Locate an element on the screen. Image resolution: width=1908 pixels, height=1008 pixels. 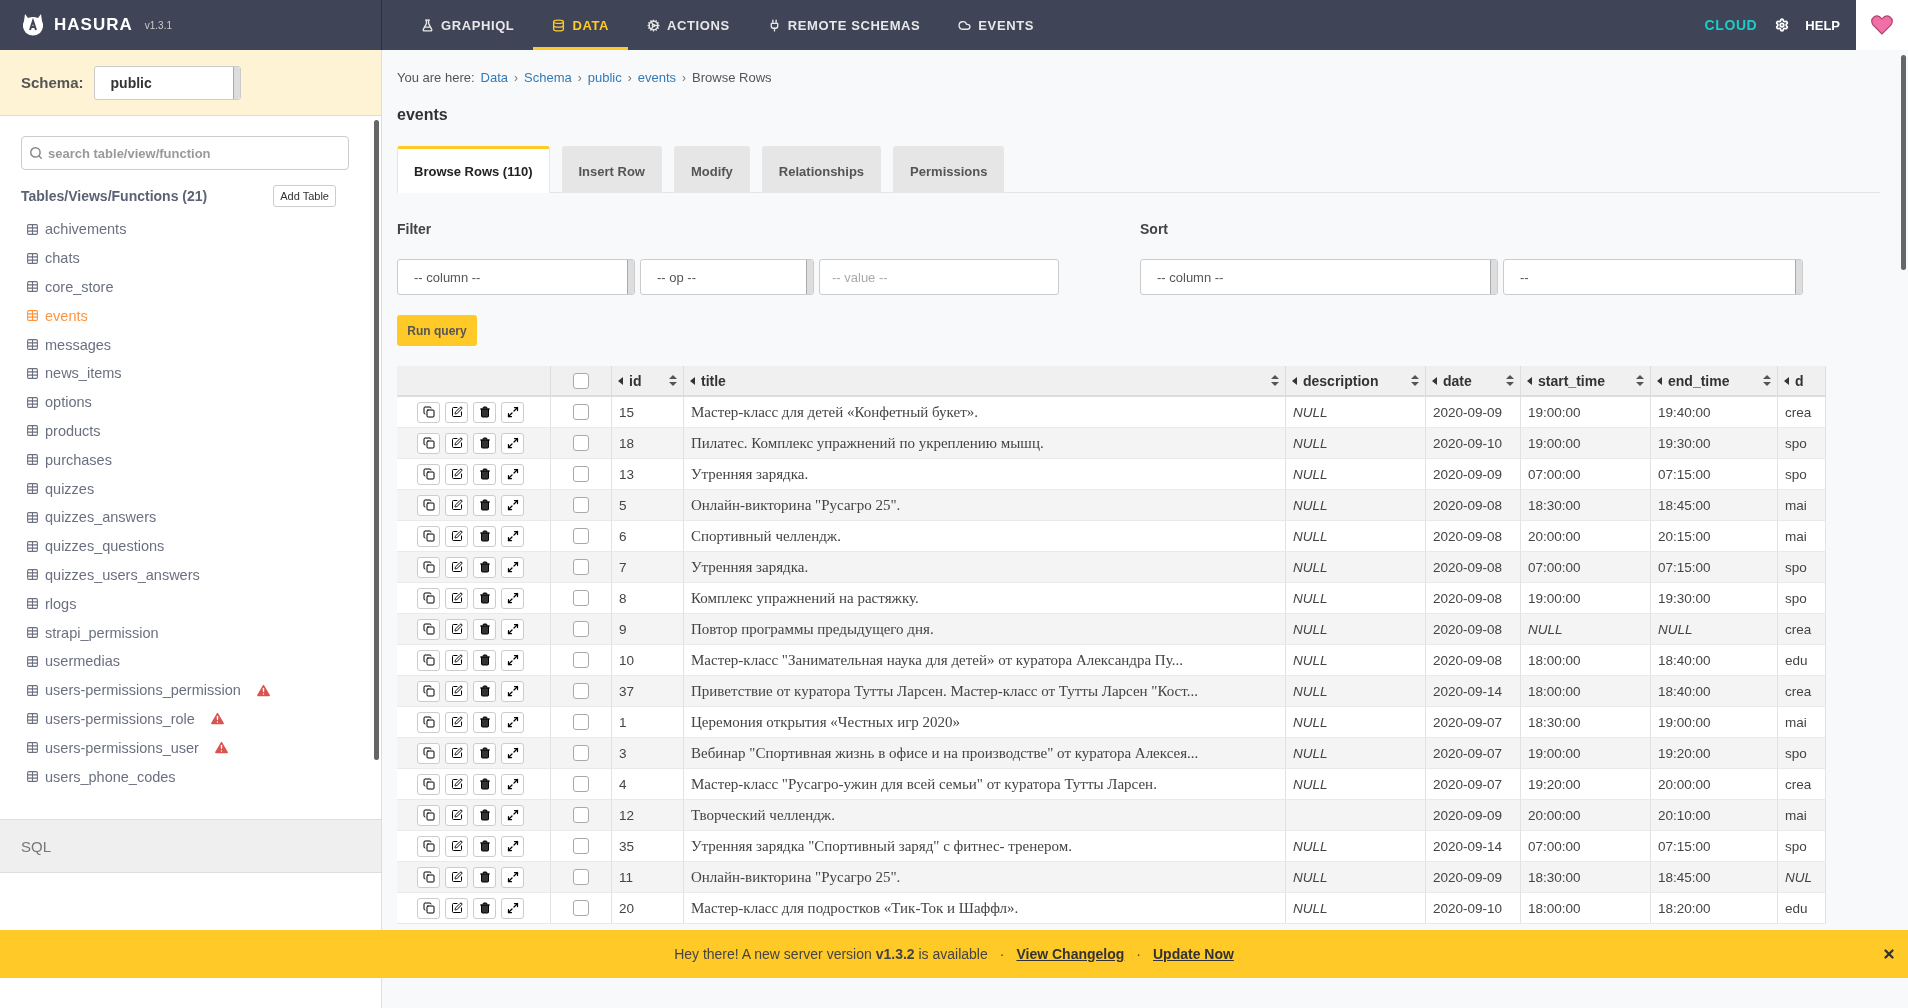
column-header: description is located at coordinates (1356, 381).